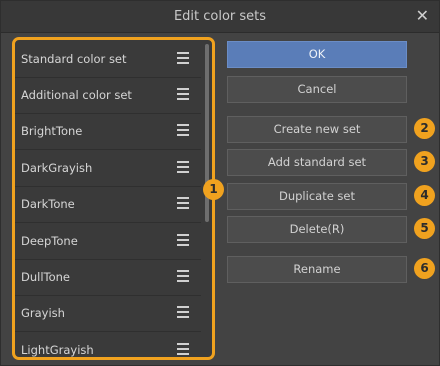 This screenshot has height=366, width=440. What do you see at coordinates (424, 195) in the screenshot?
I see `callout-badge-4: 4` at bounding box center [424, 195].